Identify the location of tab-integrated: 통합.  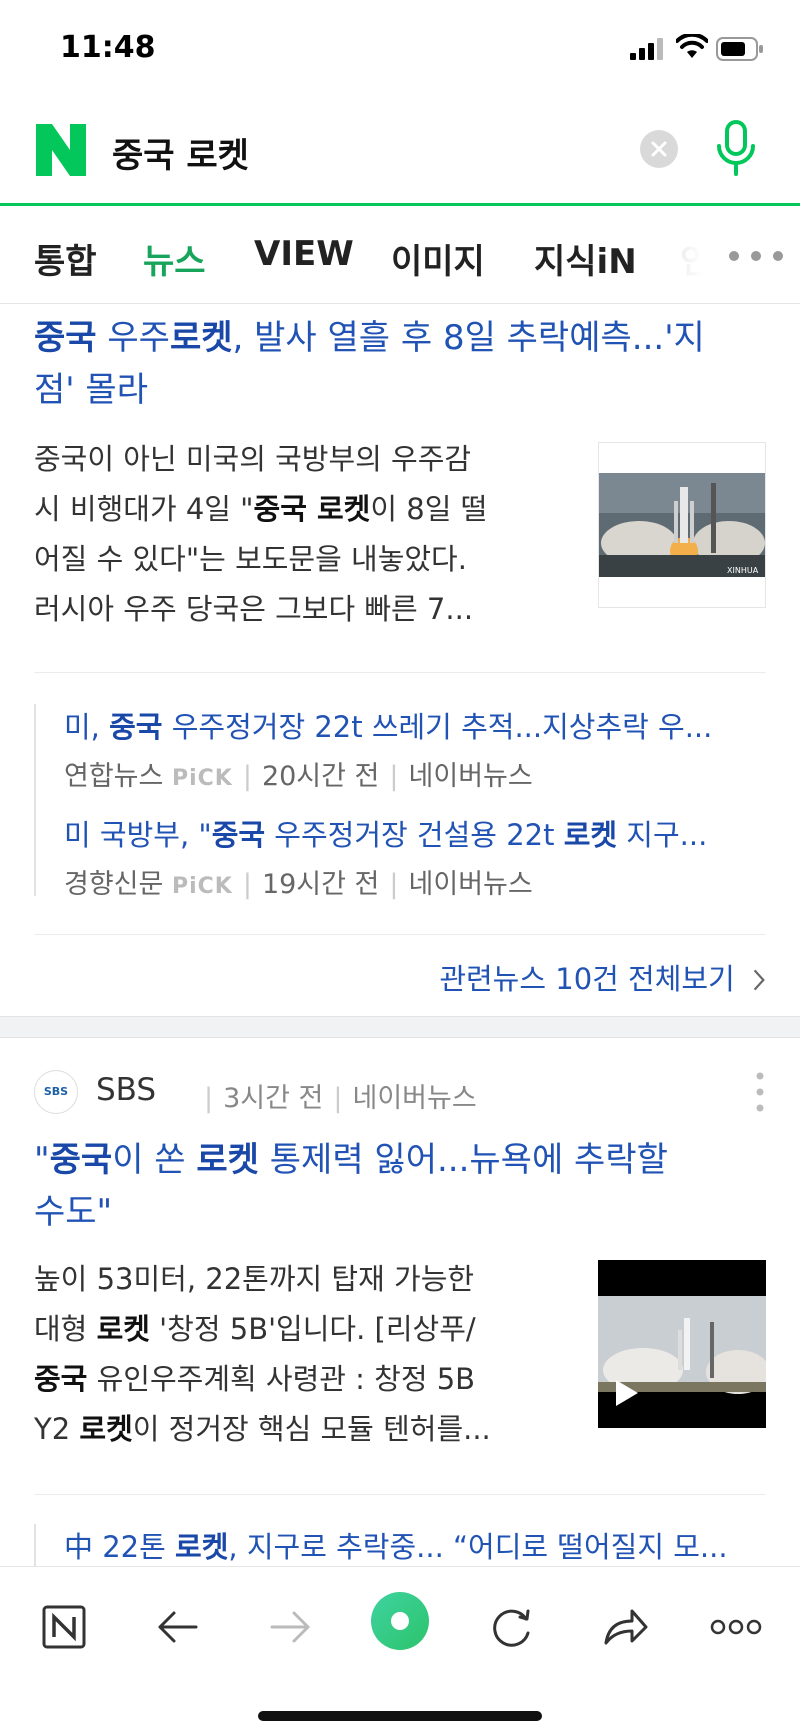
(65, 258).